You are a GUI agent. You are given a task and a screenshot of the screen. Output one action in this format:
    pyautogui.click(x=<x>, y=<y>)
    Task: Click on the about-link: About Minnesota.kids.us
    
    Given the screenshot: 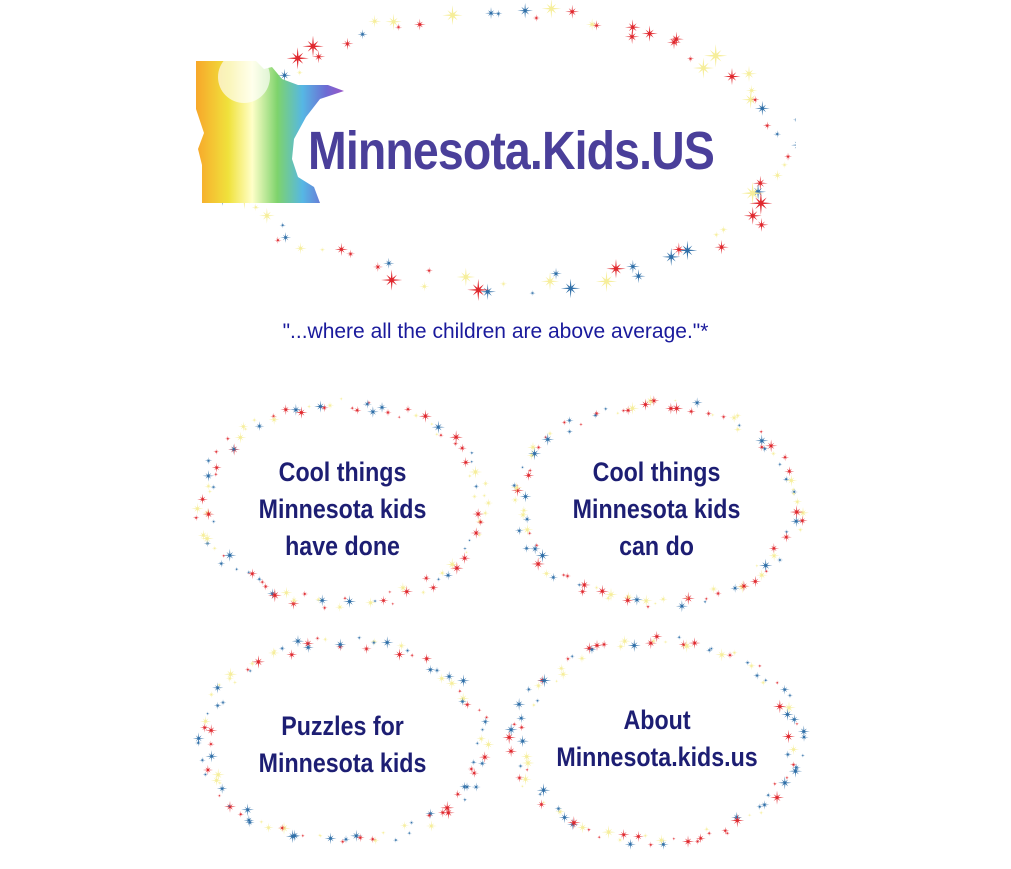 What is the action you would take?
    pyautogui.click(x=657, y=742)
    